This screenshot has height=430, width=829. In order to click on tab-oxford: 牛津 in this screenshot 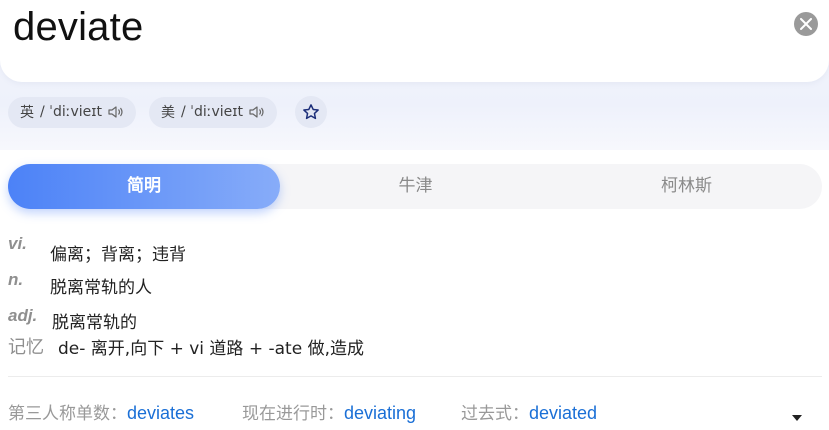, I will do `click(415, 186)`.